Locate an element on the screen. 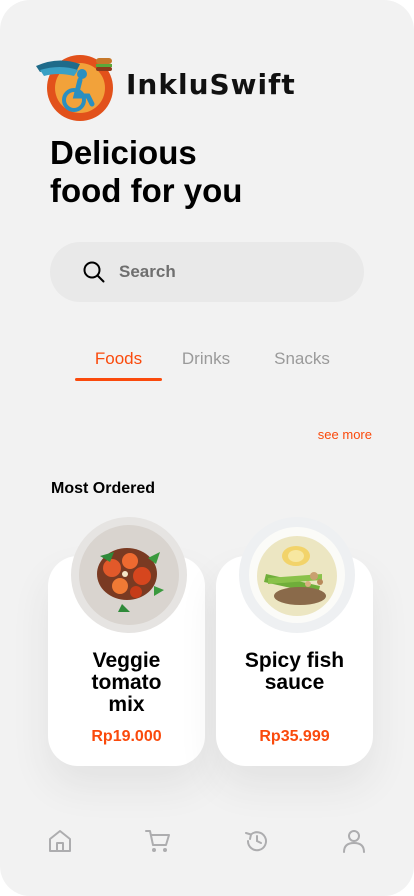 This screenshot has height=896, width=414. history-icon is located at coordinates (256, 841).